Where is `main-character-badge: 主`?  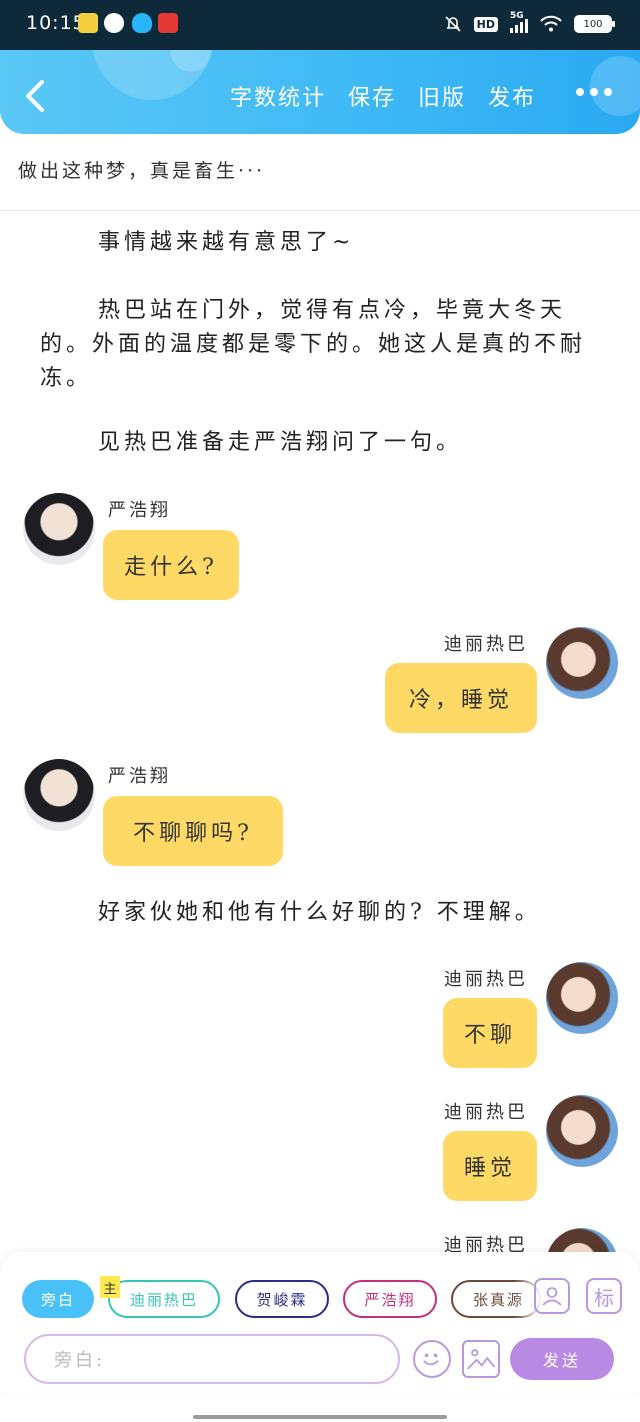
main-character-badge: 主 is located at coordinates (110, 1287).